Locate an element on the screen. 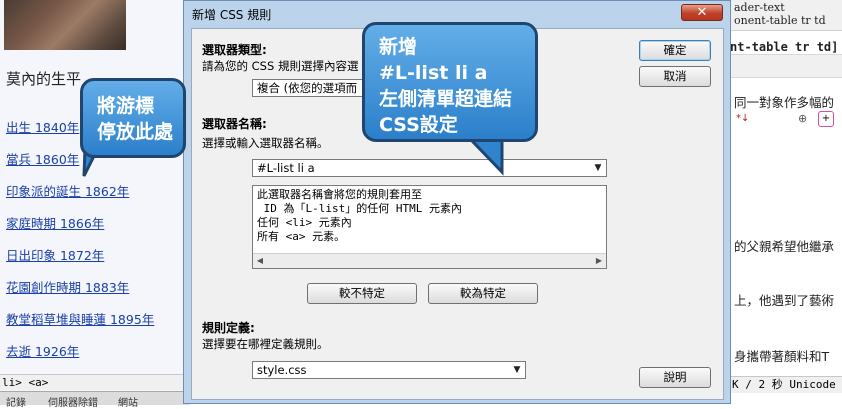  body-text: 的父親希望他繼承 is located at coordinates (784, 246).